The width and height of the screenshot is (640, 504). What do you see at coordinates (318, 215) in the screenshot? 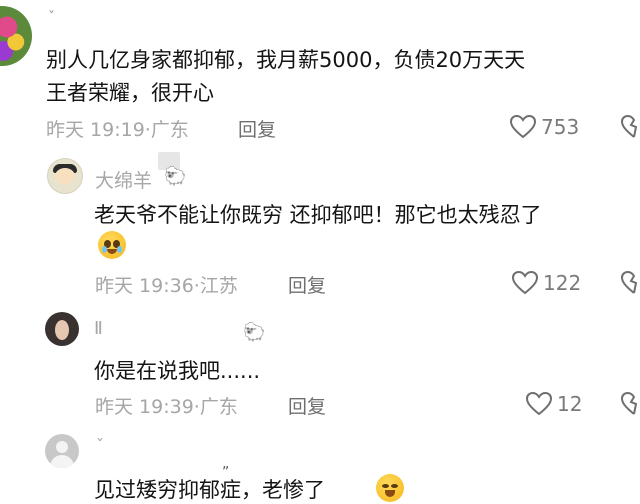
I see `comment-text: 老天爷不能让你既穷 还抑郁吧！那它也太残忍了` at bounding box center [318, 215].